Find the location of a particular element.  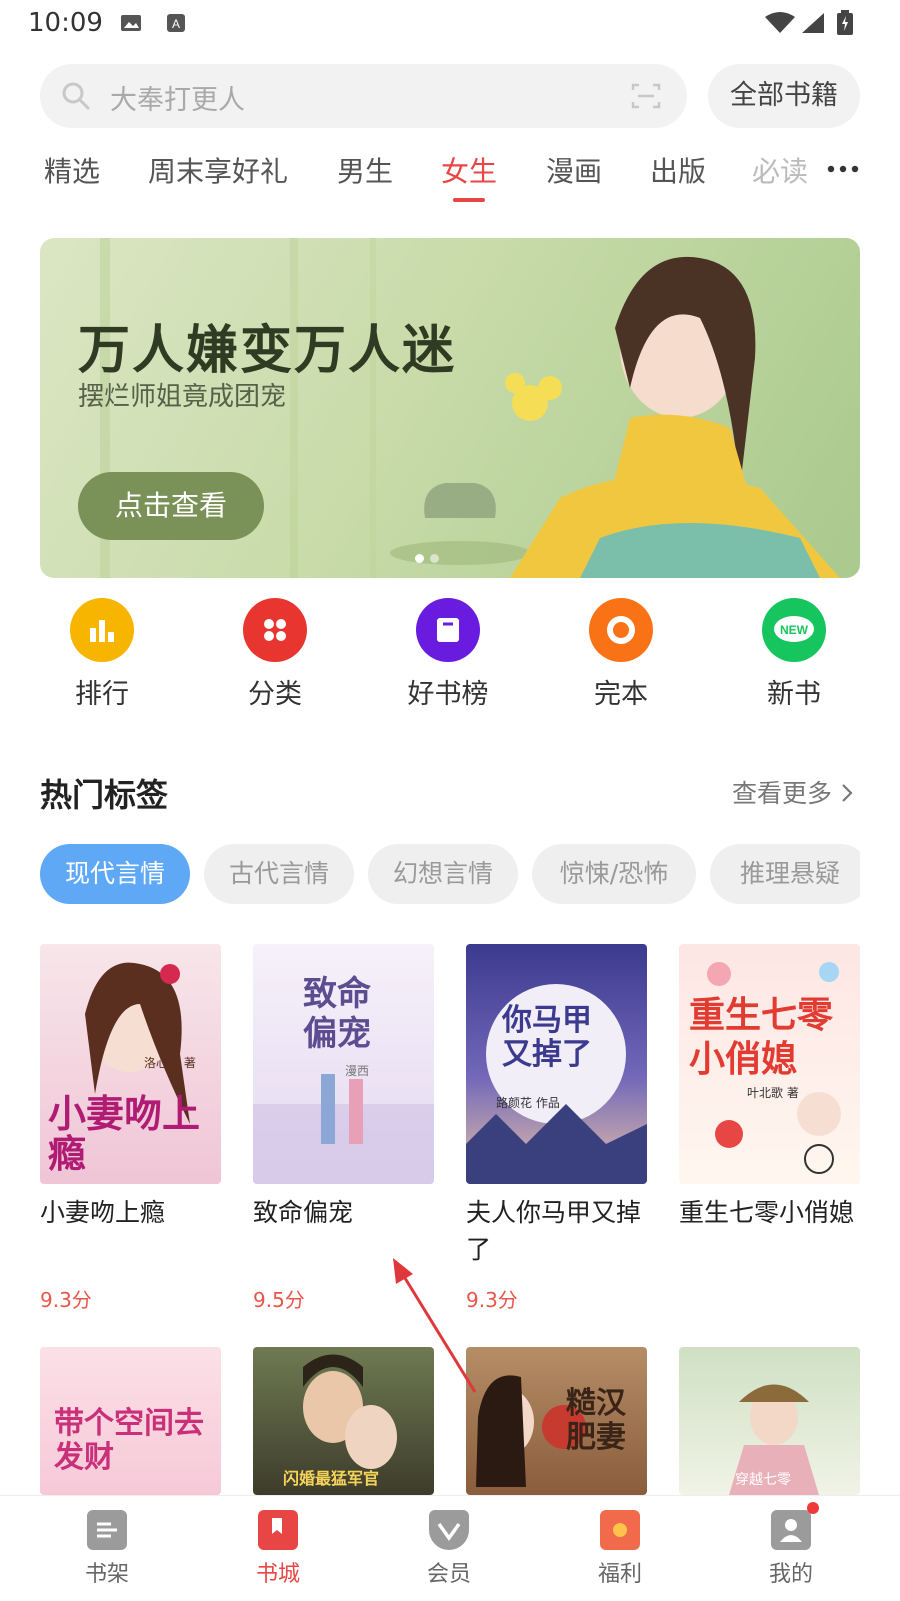

shortcut-new-books: NEW 新书 is located at coordinates (794, 654).